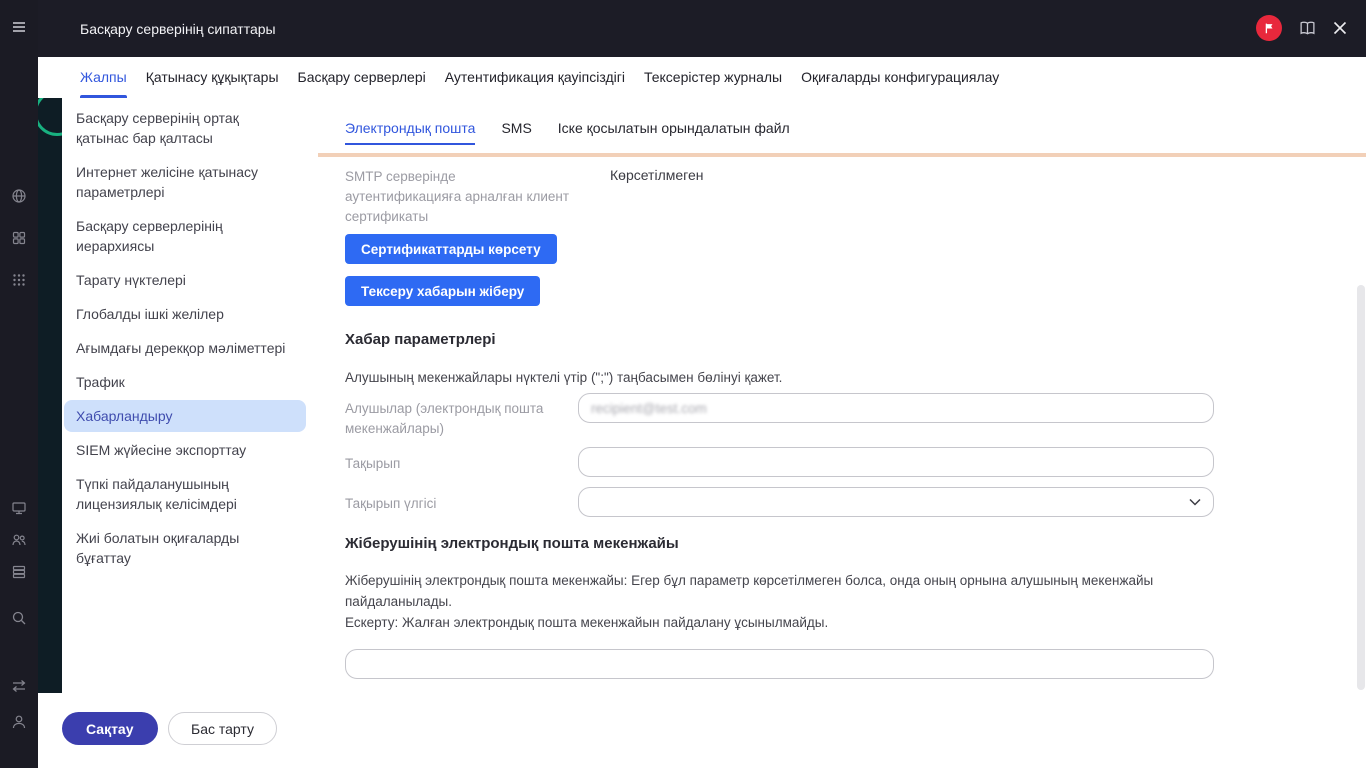  Describe the element at coordinates (222, 728) in the screenshot. I see `cancel-button: Бас тарту` at that location.